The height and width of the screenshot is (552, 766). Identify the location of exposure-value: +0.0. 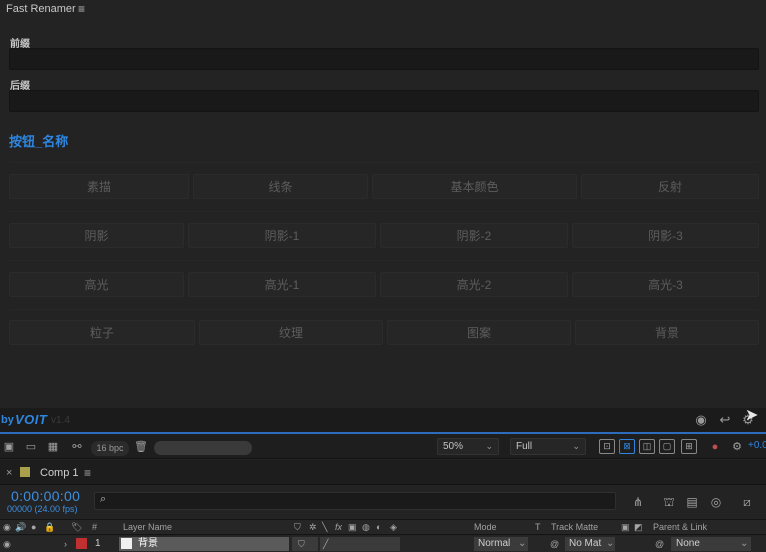
(757, 445).